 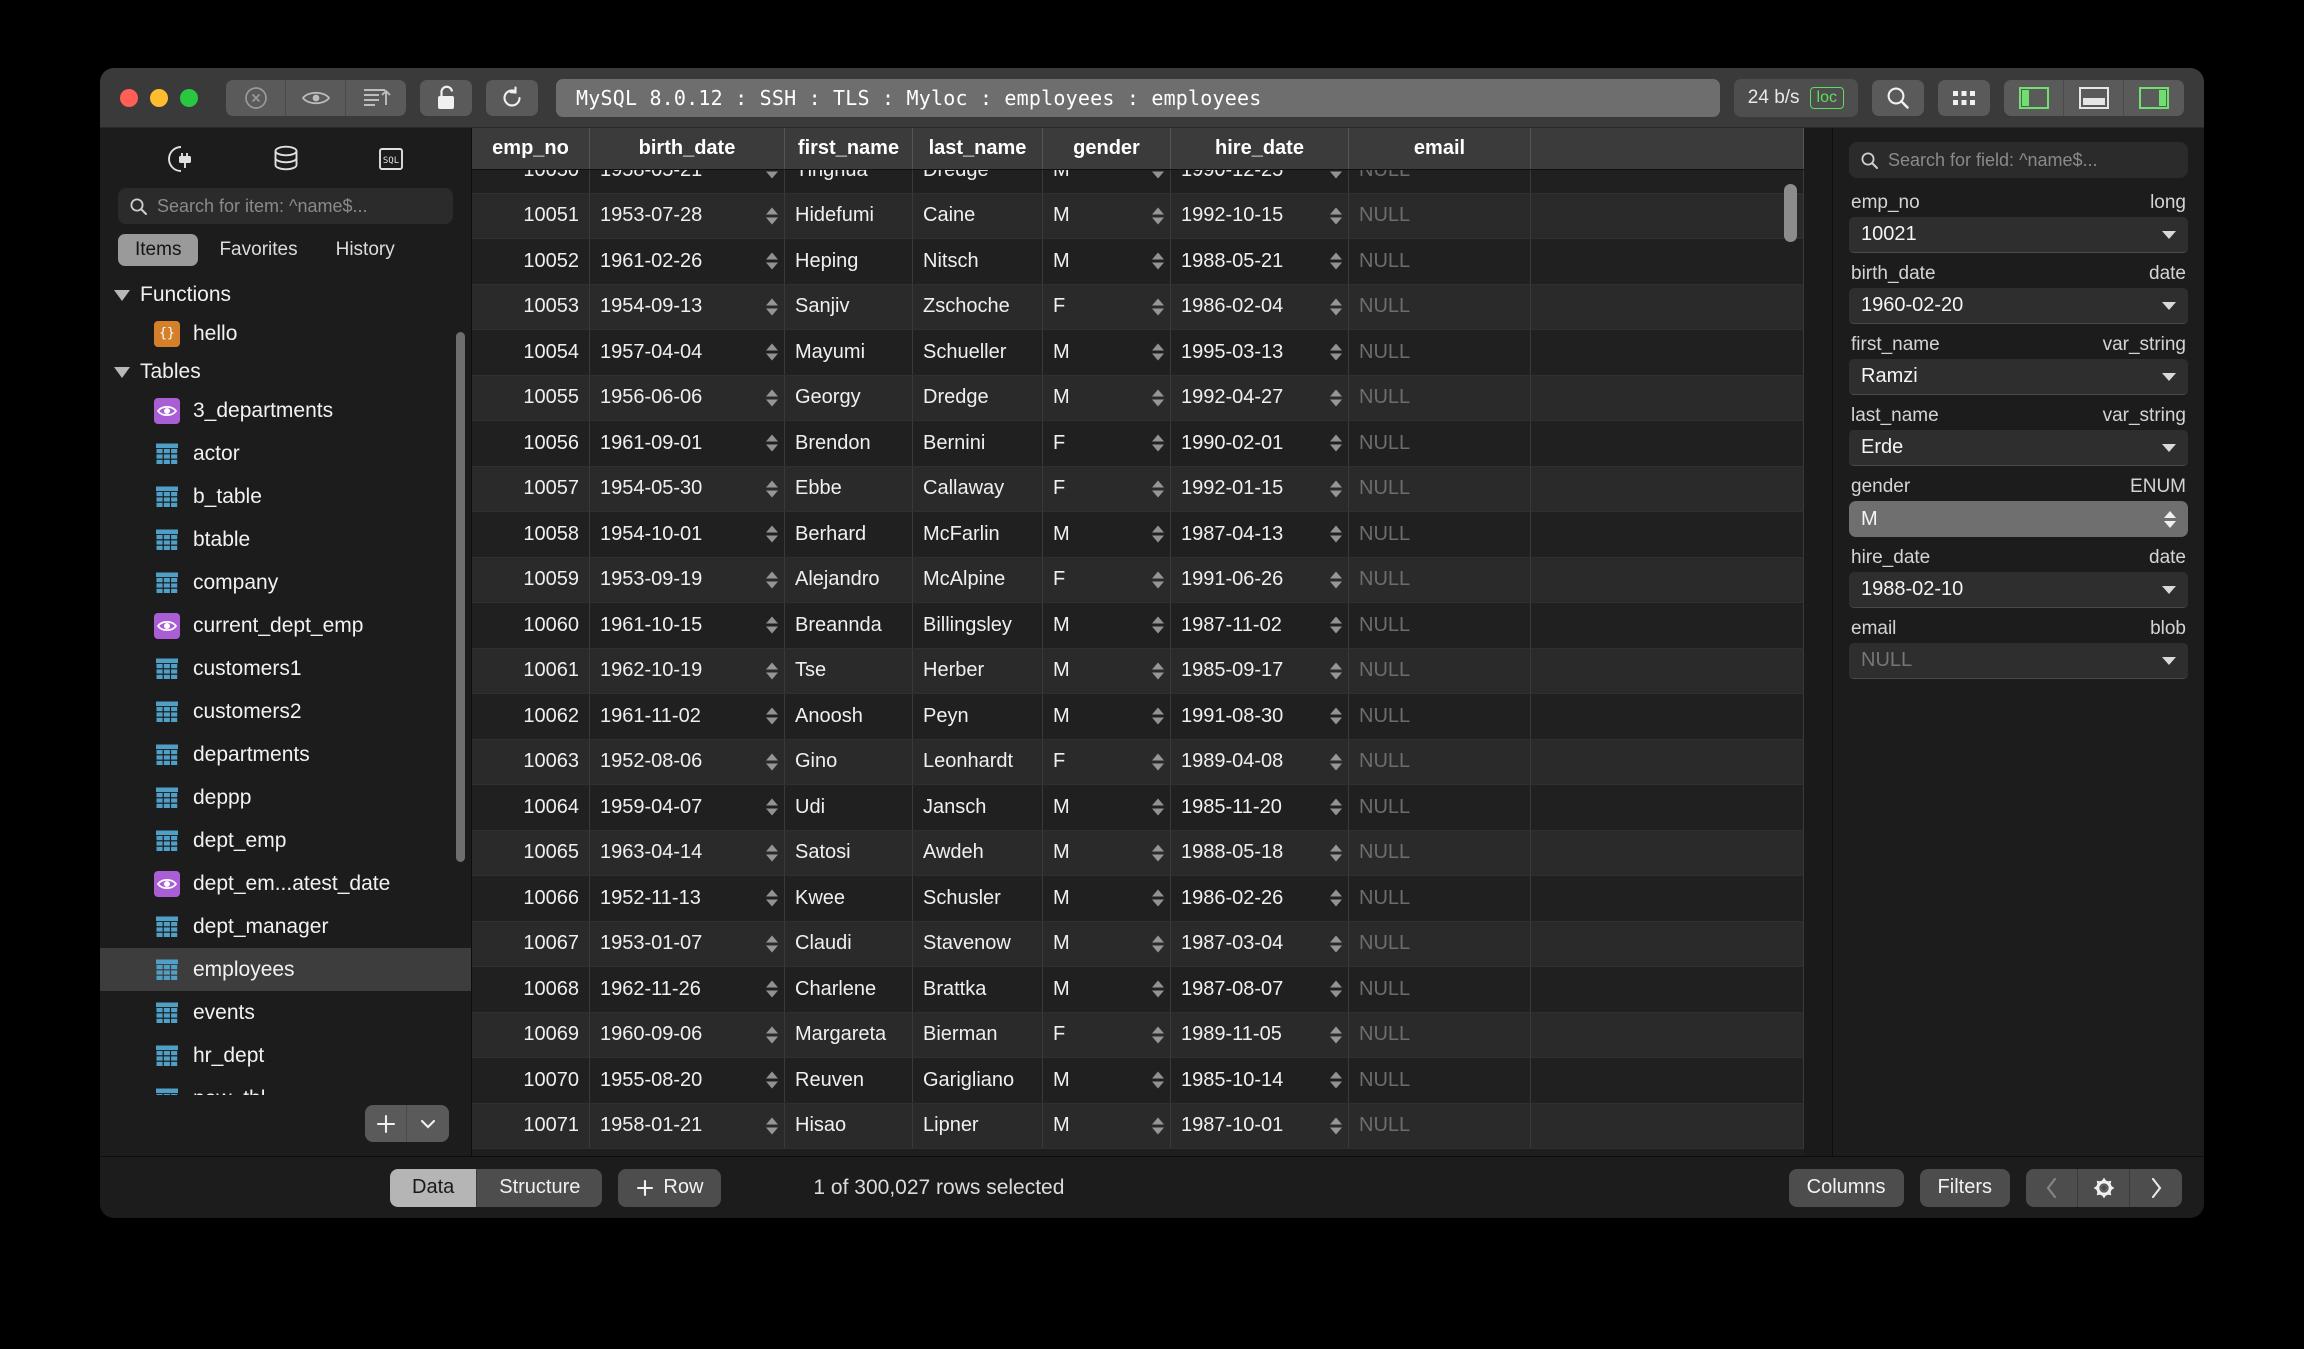 I want to click on cell-first_name: Tse, so click(x=849, y=670).